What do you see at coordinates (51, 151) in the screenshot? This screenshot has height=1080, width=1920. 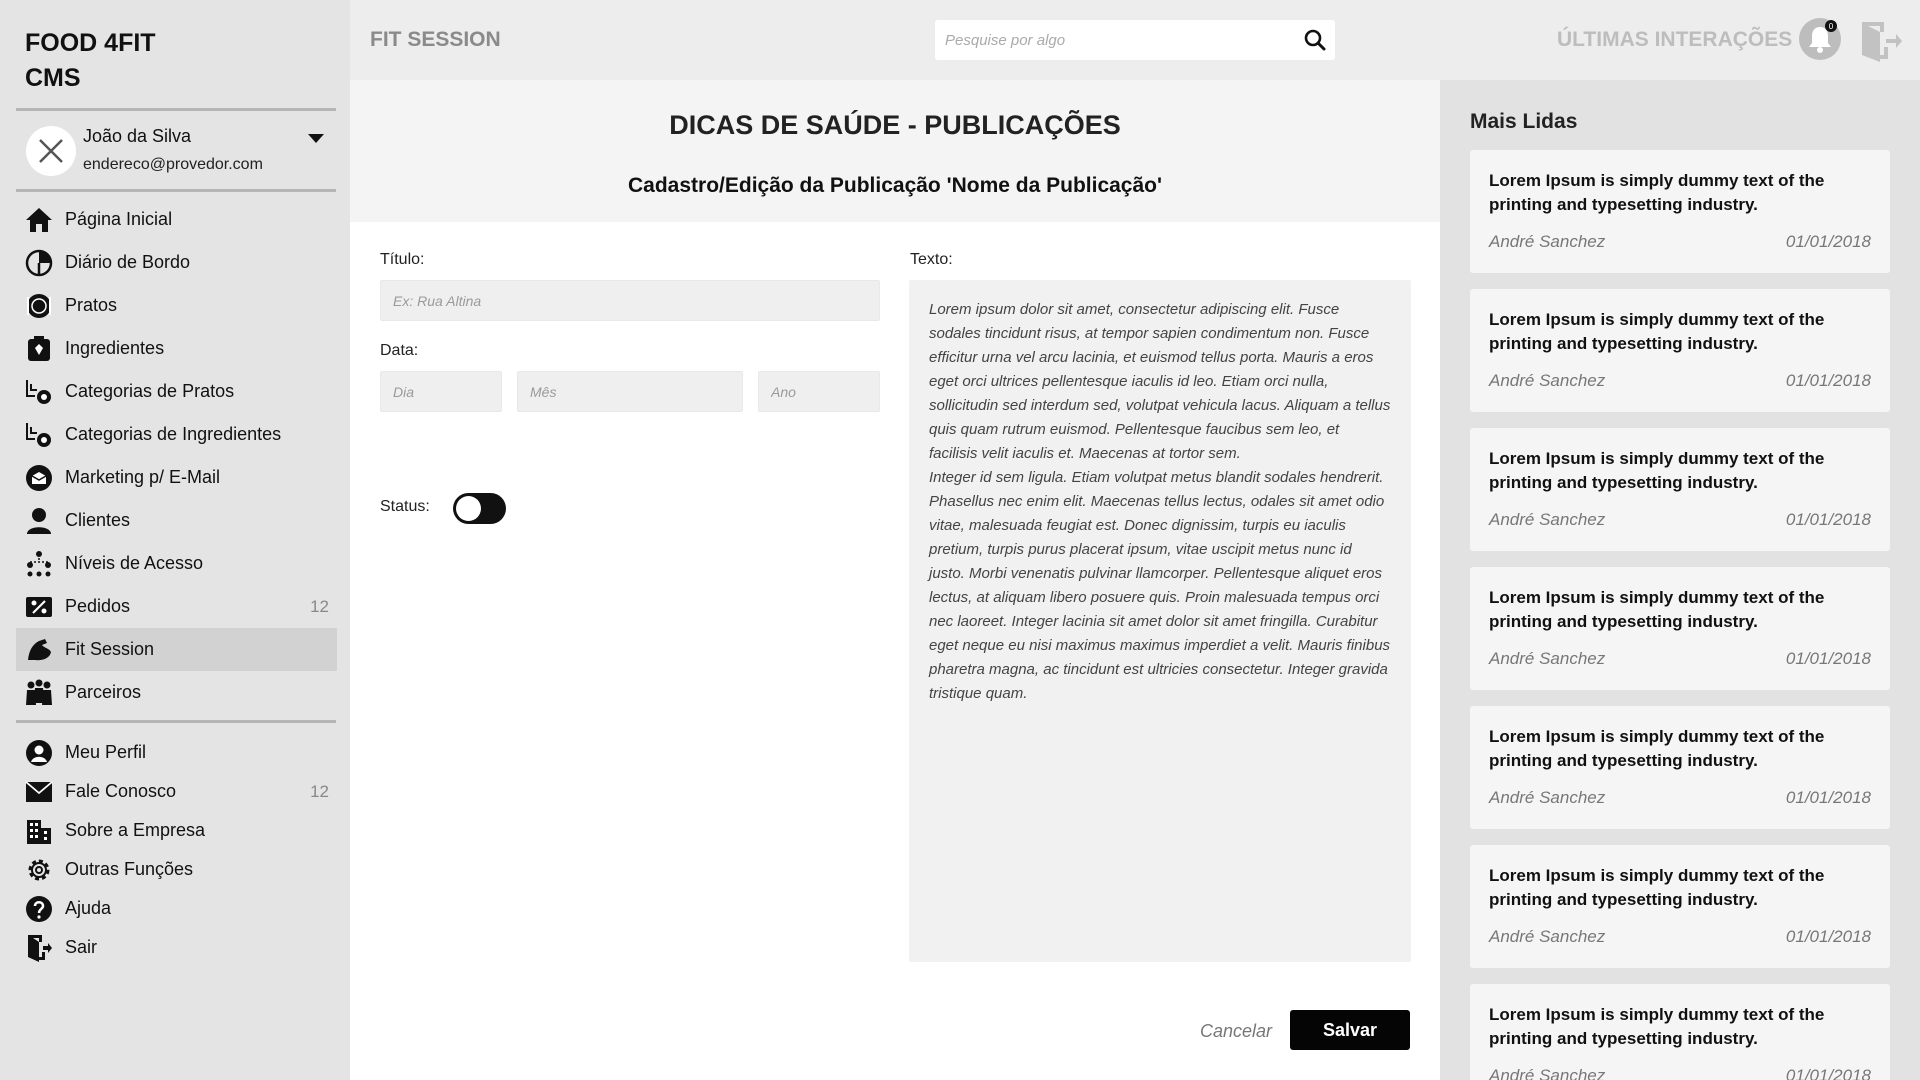 I see `avatar` at bounding box center [51, 151].